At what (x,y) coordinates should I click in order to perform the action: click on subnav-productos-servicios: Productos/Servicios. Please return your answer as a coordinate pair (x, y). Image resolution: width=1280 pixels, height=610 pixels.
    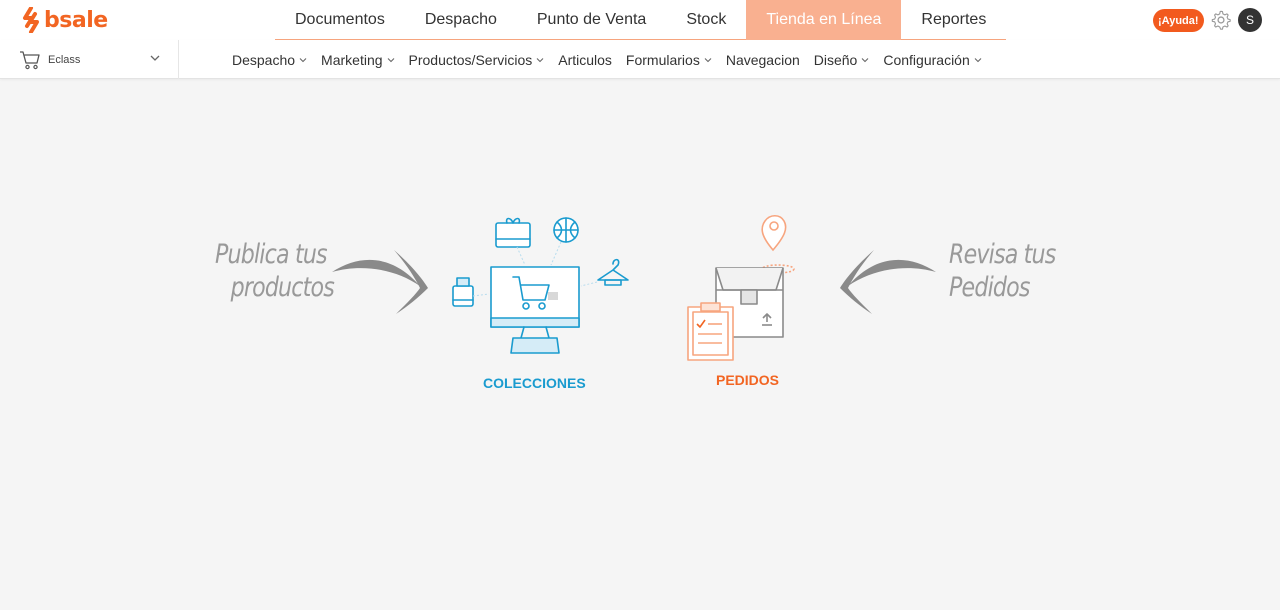
    Looking at the image, I should click on (477, 60).